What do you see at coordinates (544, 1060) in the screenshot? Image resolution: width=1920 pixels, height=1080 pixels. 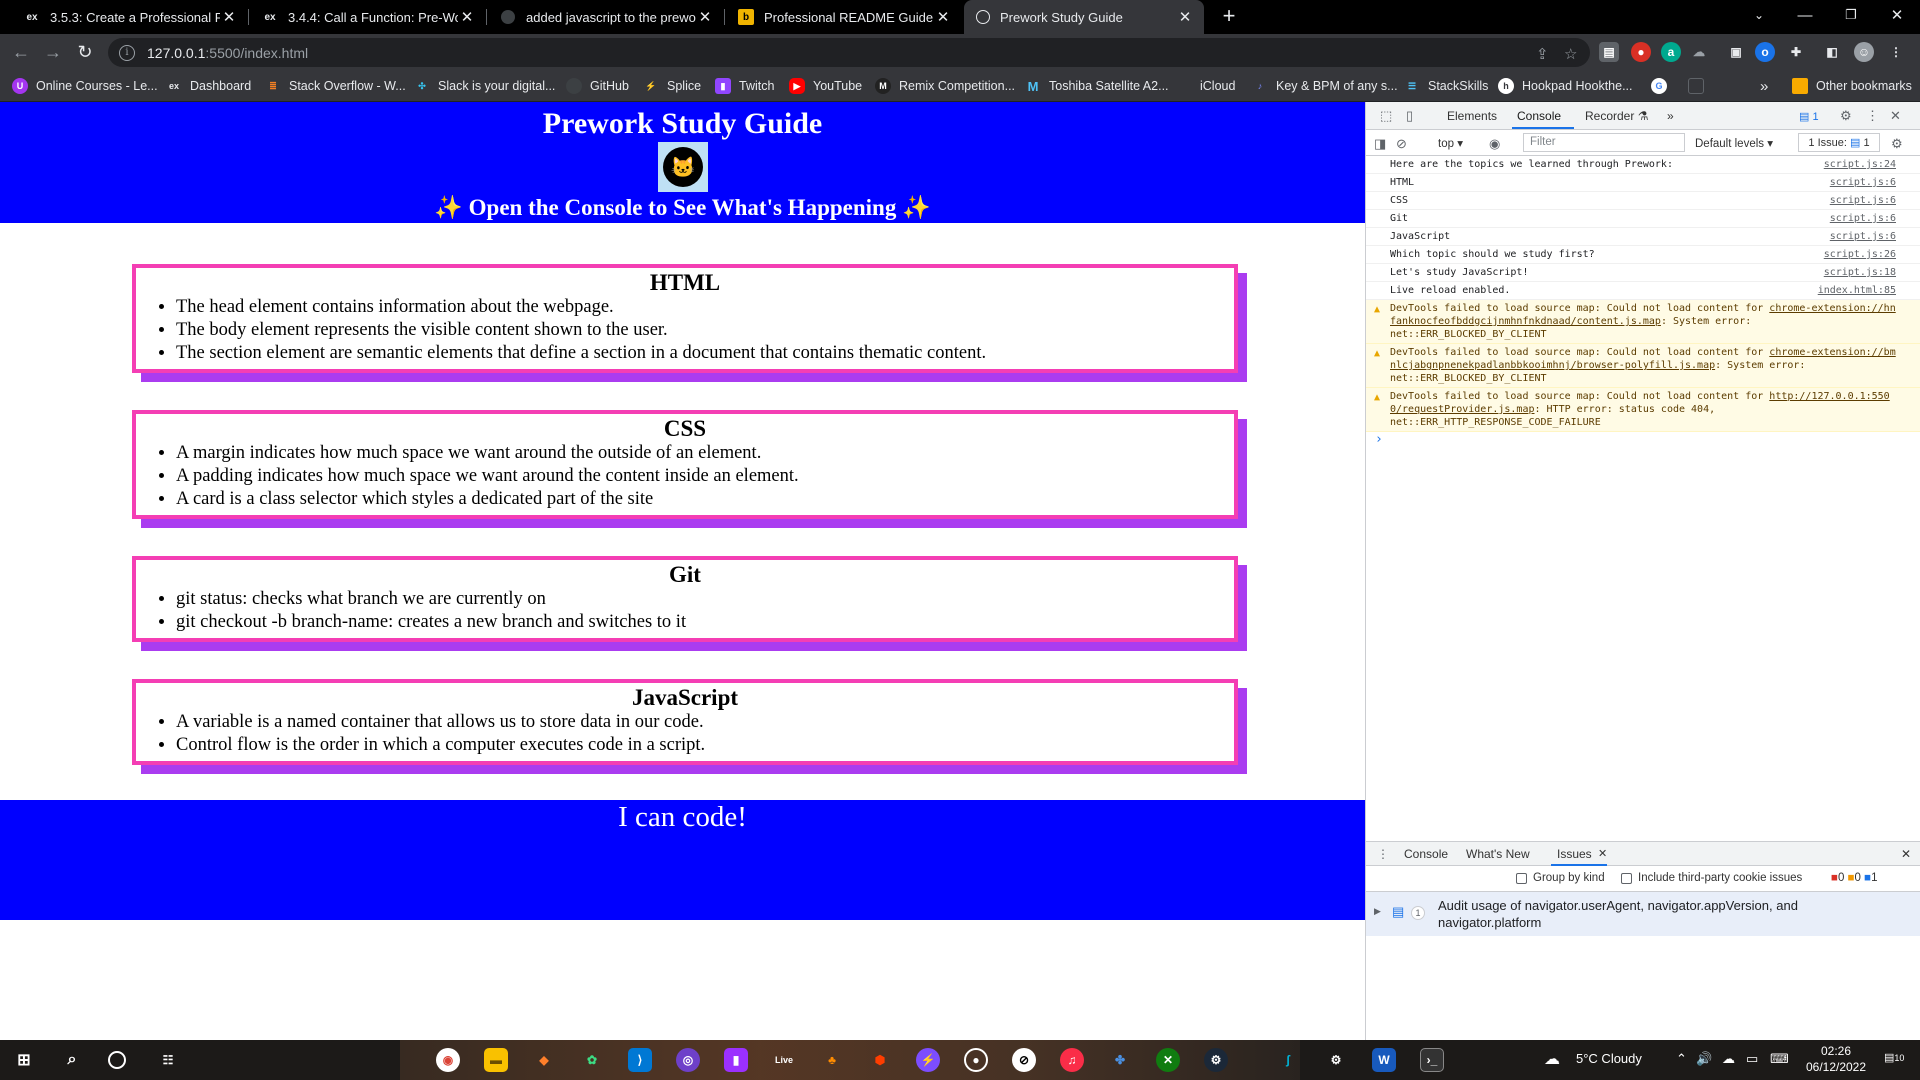 I see `taskbar-app-icon: ◆` at bounding box center [544, 1060].